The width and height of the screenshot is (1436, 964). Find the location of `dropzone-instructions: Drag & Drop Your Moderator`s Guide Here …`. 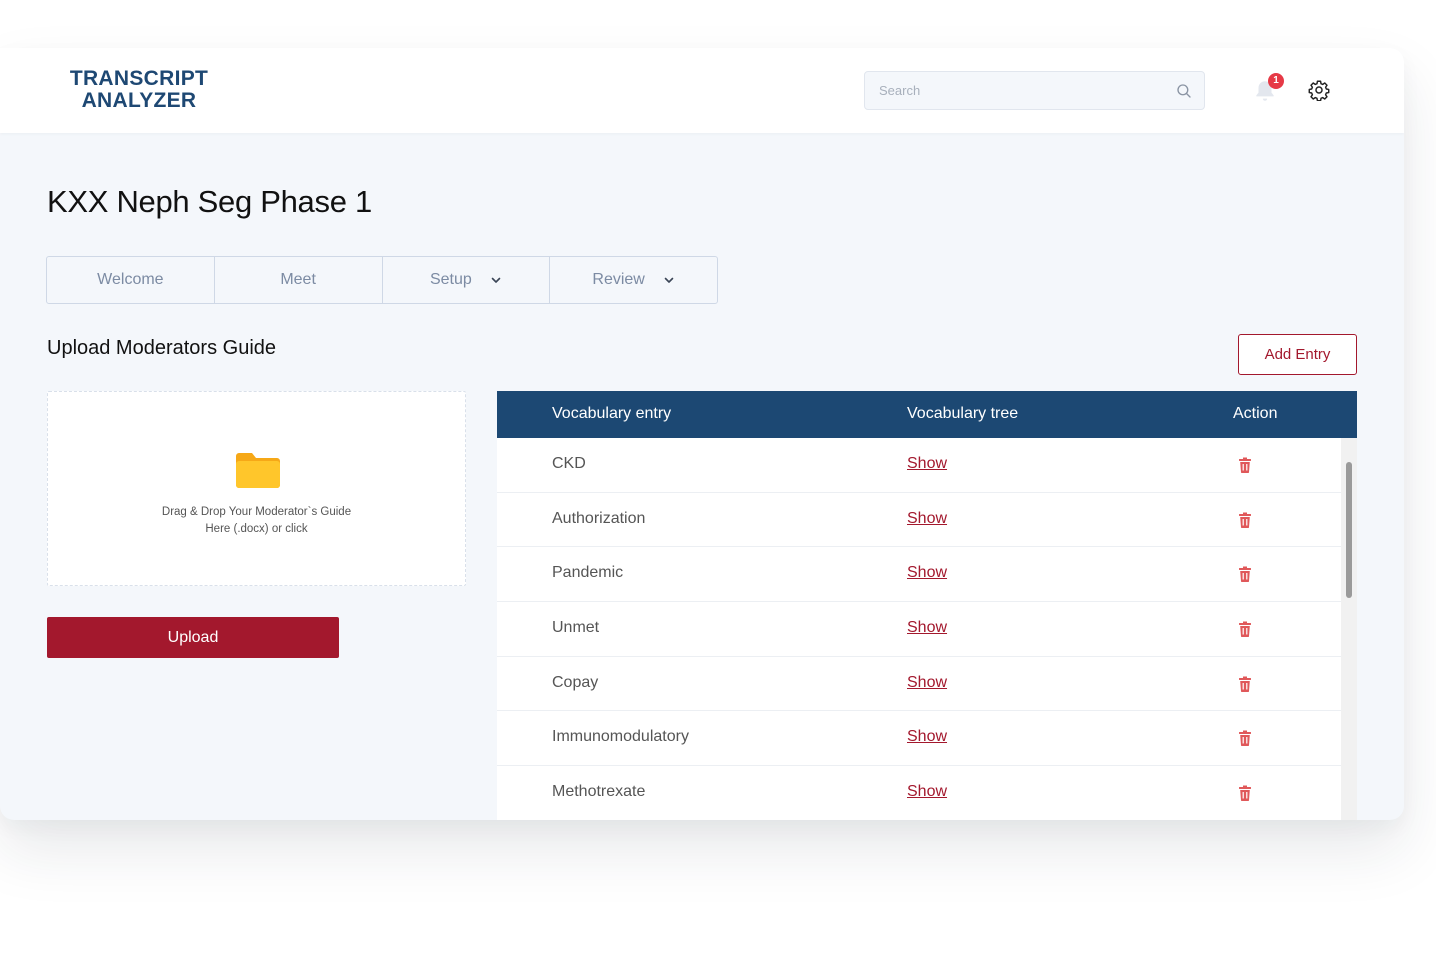

dropzone-instructions: Drag & Drop Your Moderator`s Guide Here … is located at coordinates (256, 521).